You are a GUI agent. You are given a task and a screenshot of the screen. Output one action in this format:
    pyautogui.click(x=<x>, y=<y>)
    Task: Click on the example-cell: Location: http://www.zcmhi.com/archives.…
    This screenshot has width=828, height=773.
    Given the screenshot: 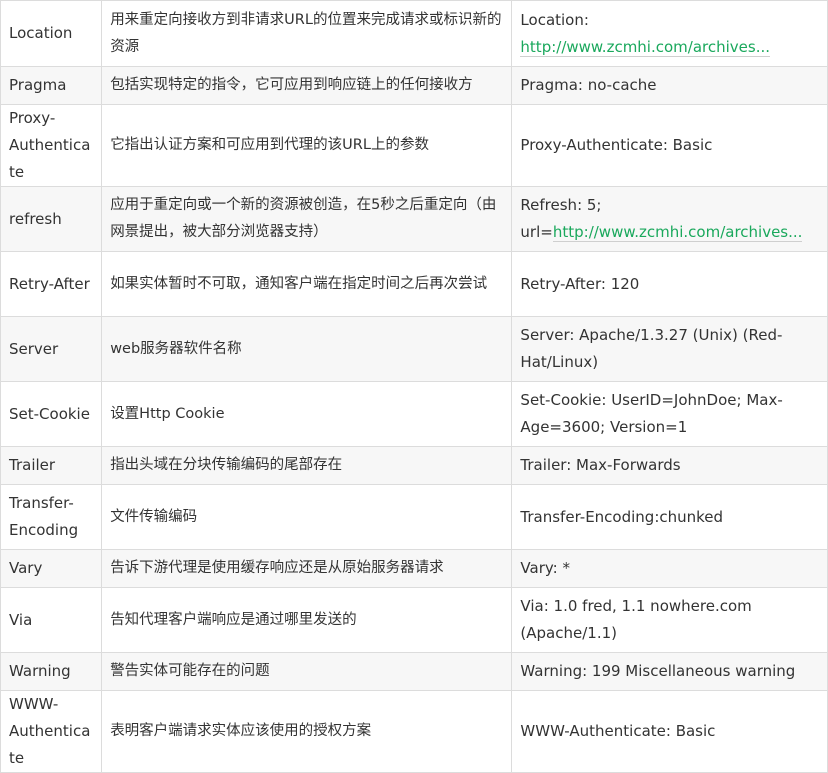 What is the action you would take?
    pyautogui.click(x=669, y=33)
    